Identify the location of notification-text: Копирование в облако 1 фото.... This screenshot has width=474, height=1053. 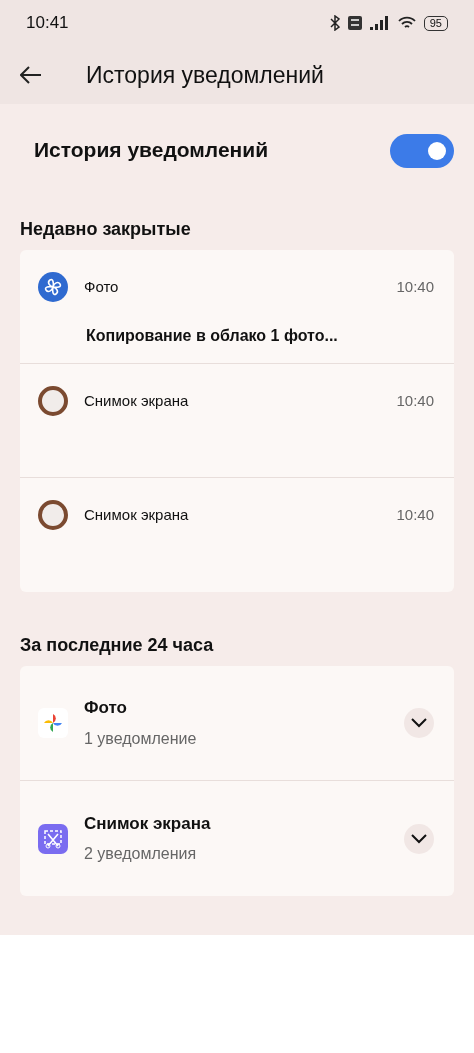
(212, 336).